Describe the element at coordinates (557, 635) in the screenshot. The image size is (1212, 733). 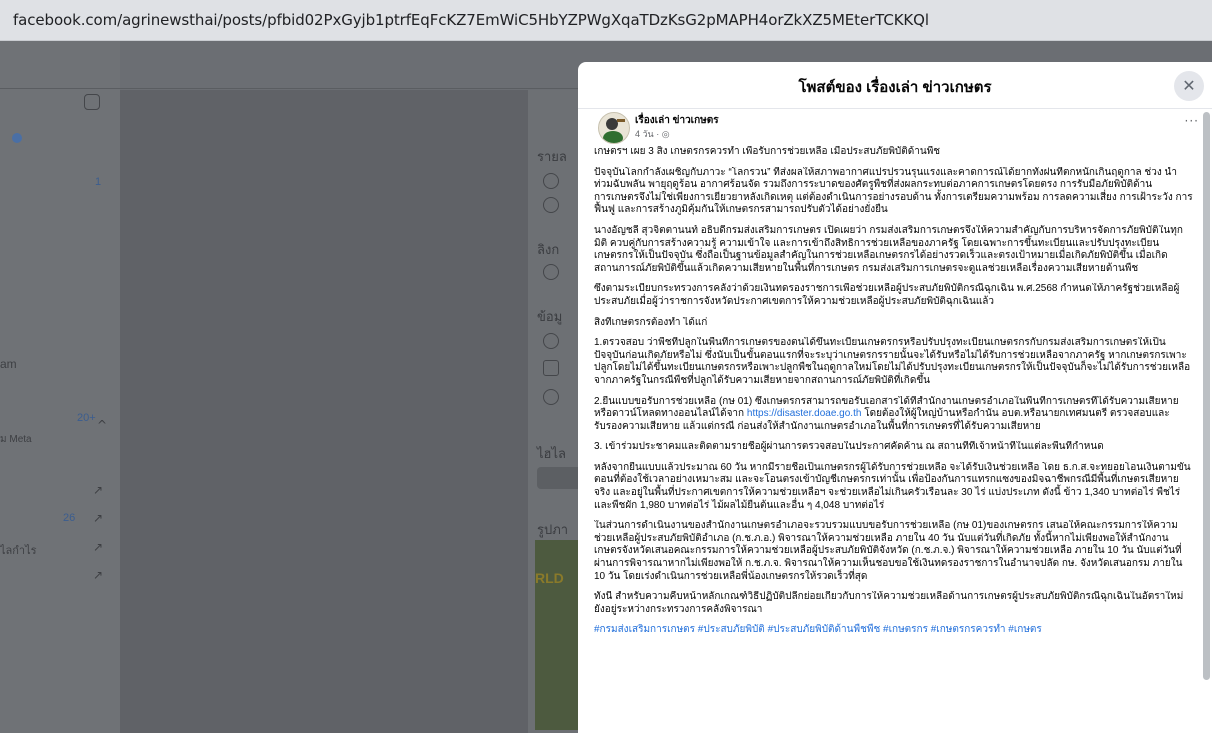
I see `background-photo: RLD` at that location.